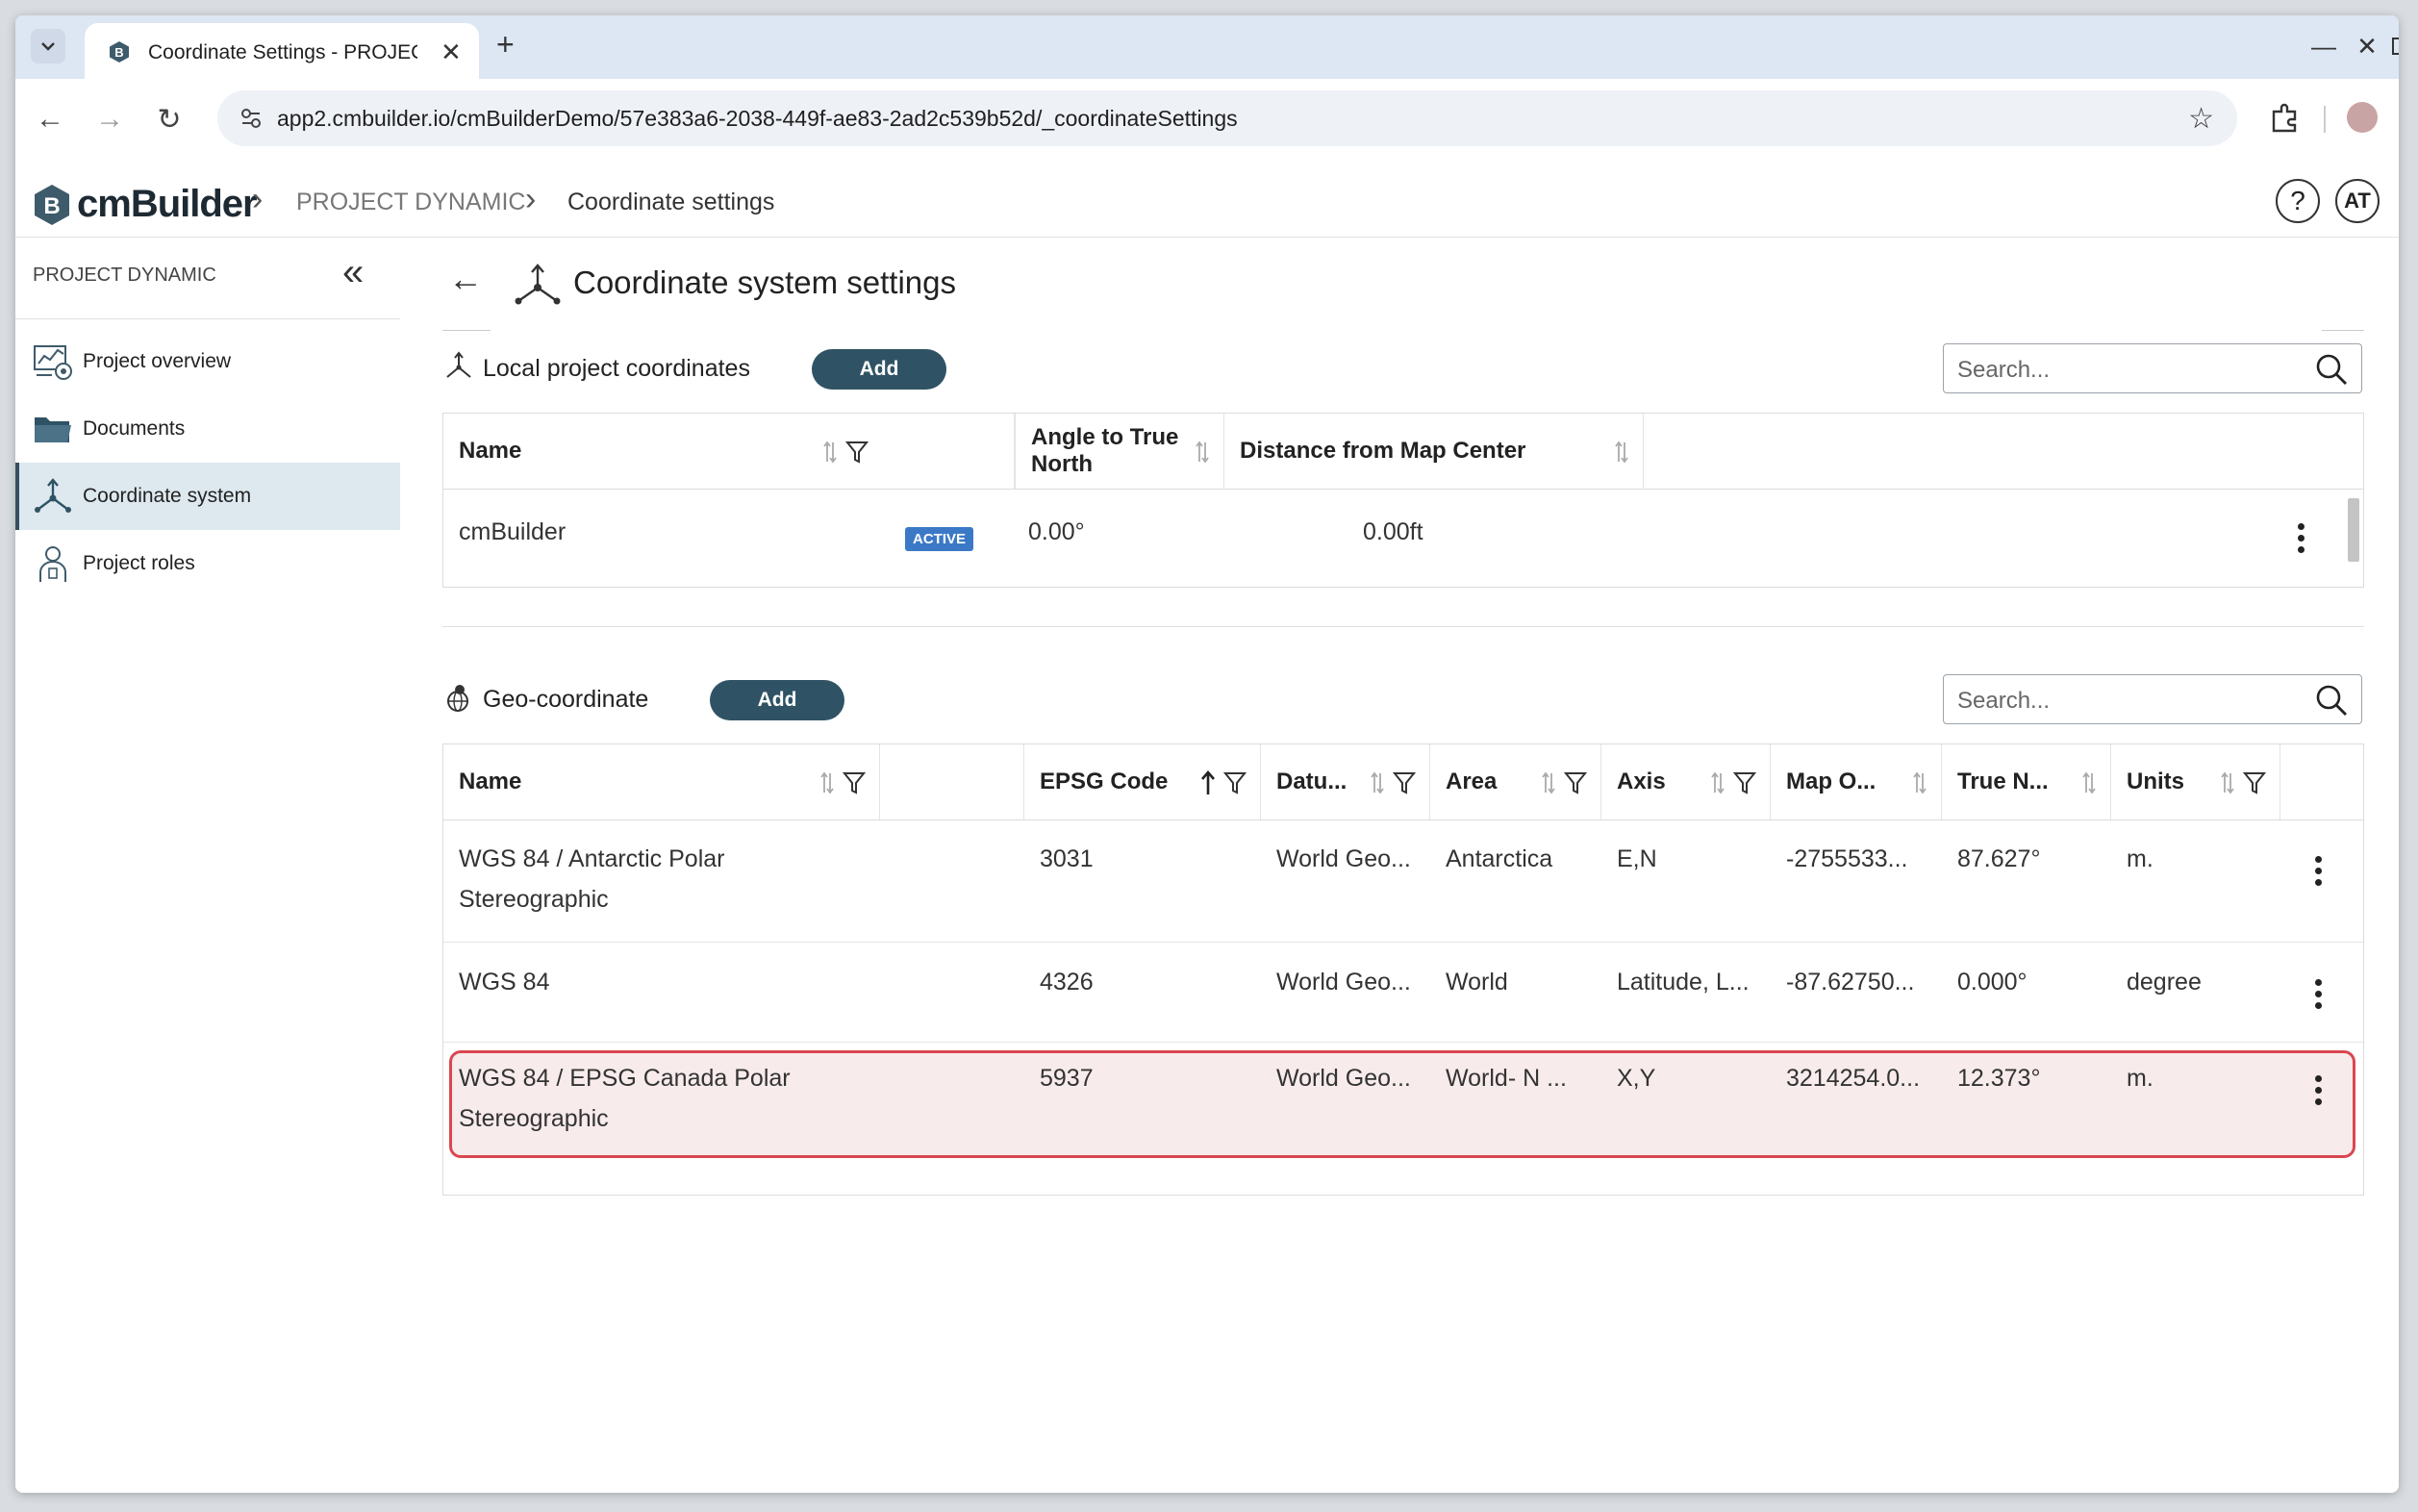  I want to click on sidebar-item-documents: Documents, so click(207, 429).